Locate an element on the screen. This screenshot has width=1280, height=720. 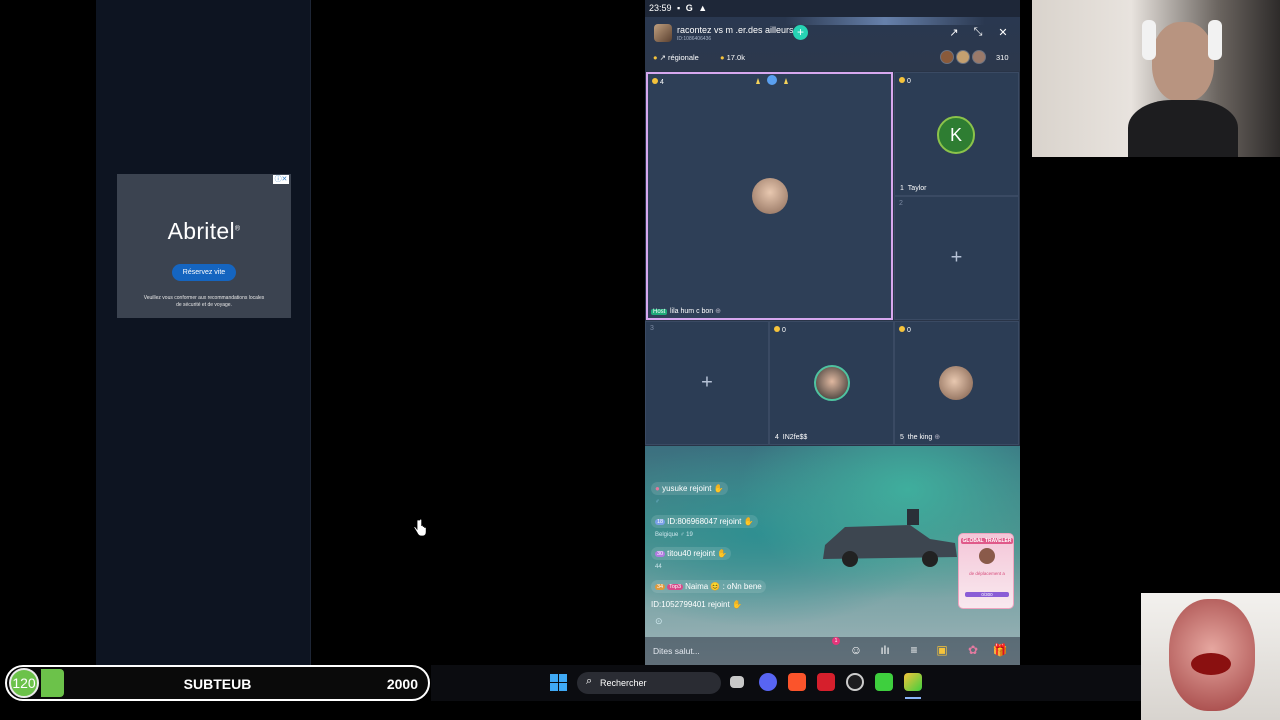
chat-message: 34 Top3 Naima 😊 : oNn bene is located at coordinates (708, 586).